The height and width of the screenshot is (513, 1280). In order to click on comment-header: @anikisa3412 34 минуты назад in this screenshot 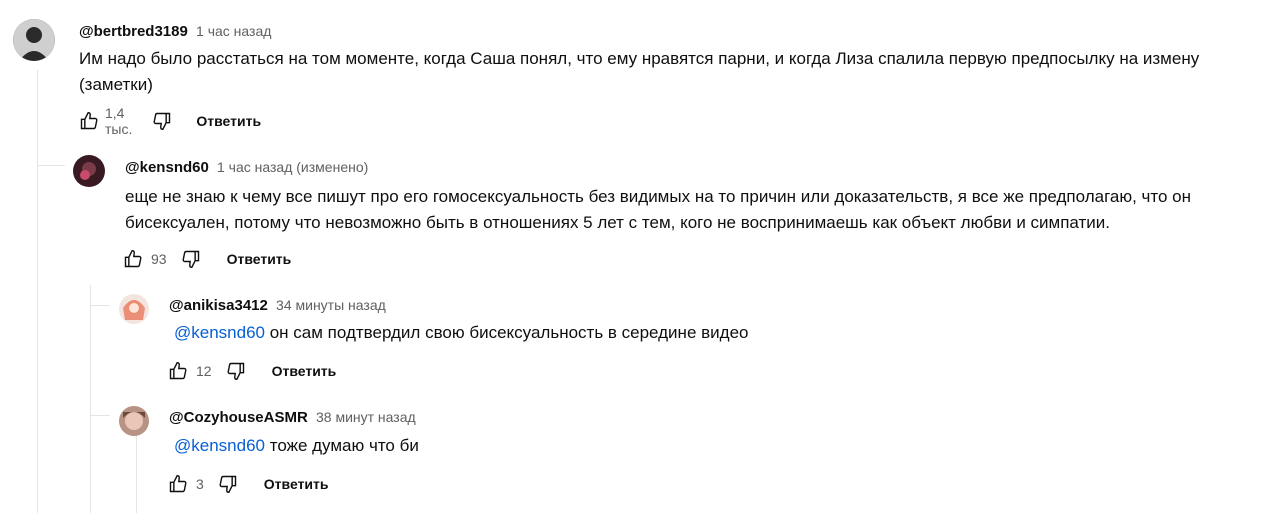, I will do `click(277, 305)`.